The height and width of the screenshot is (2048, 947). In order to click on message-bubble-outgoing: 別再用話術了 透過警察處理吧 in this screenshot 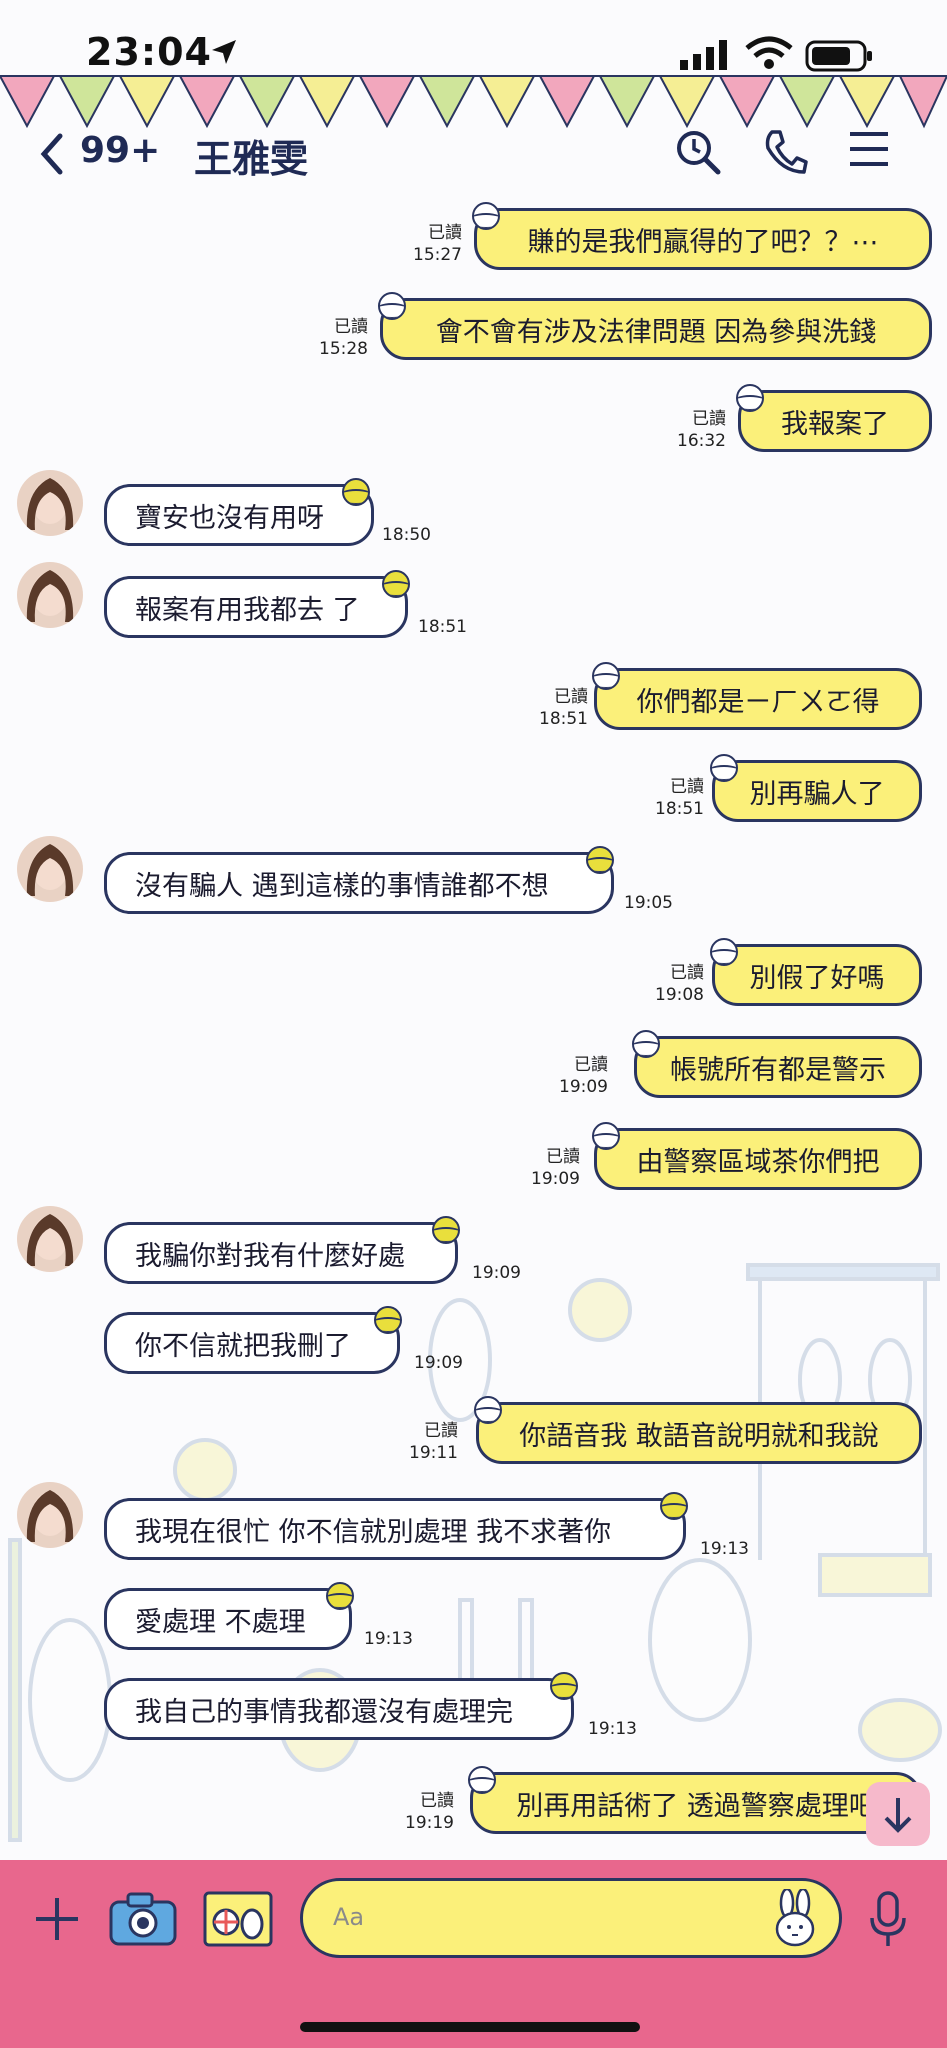, I will do `click(696, 1803)`.